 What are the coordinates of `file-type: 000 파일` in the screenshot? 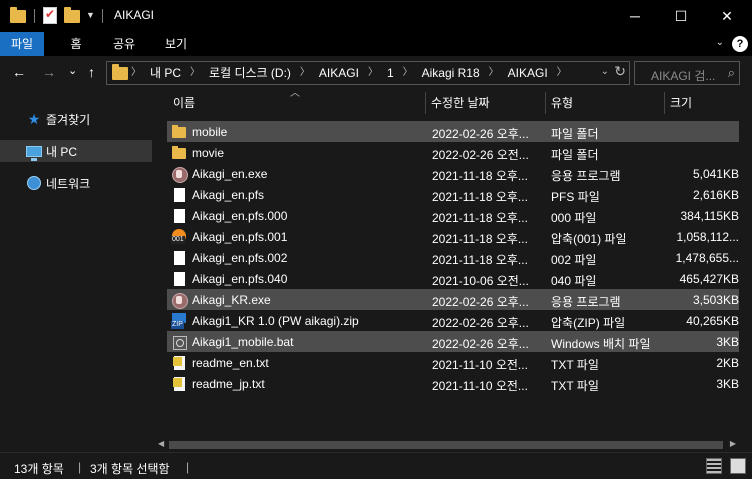 It's located at (574, 218).